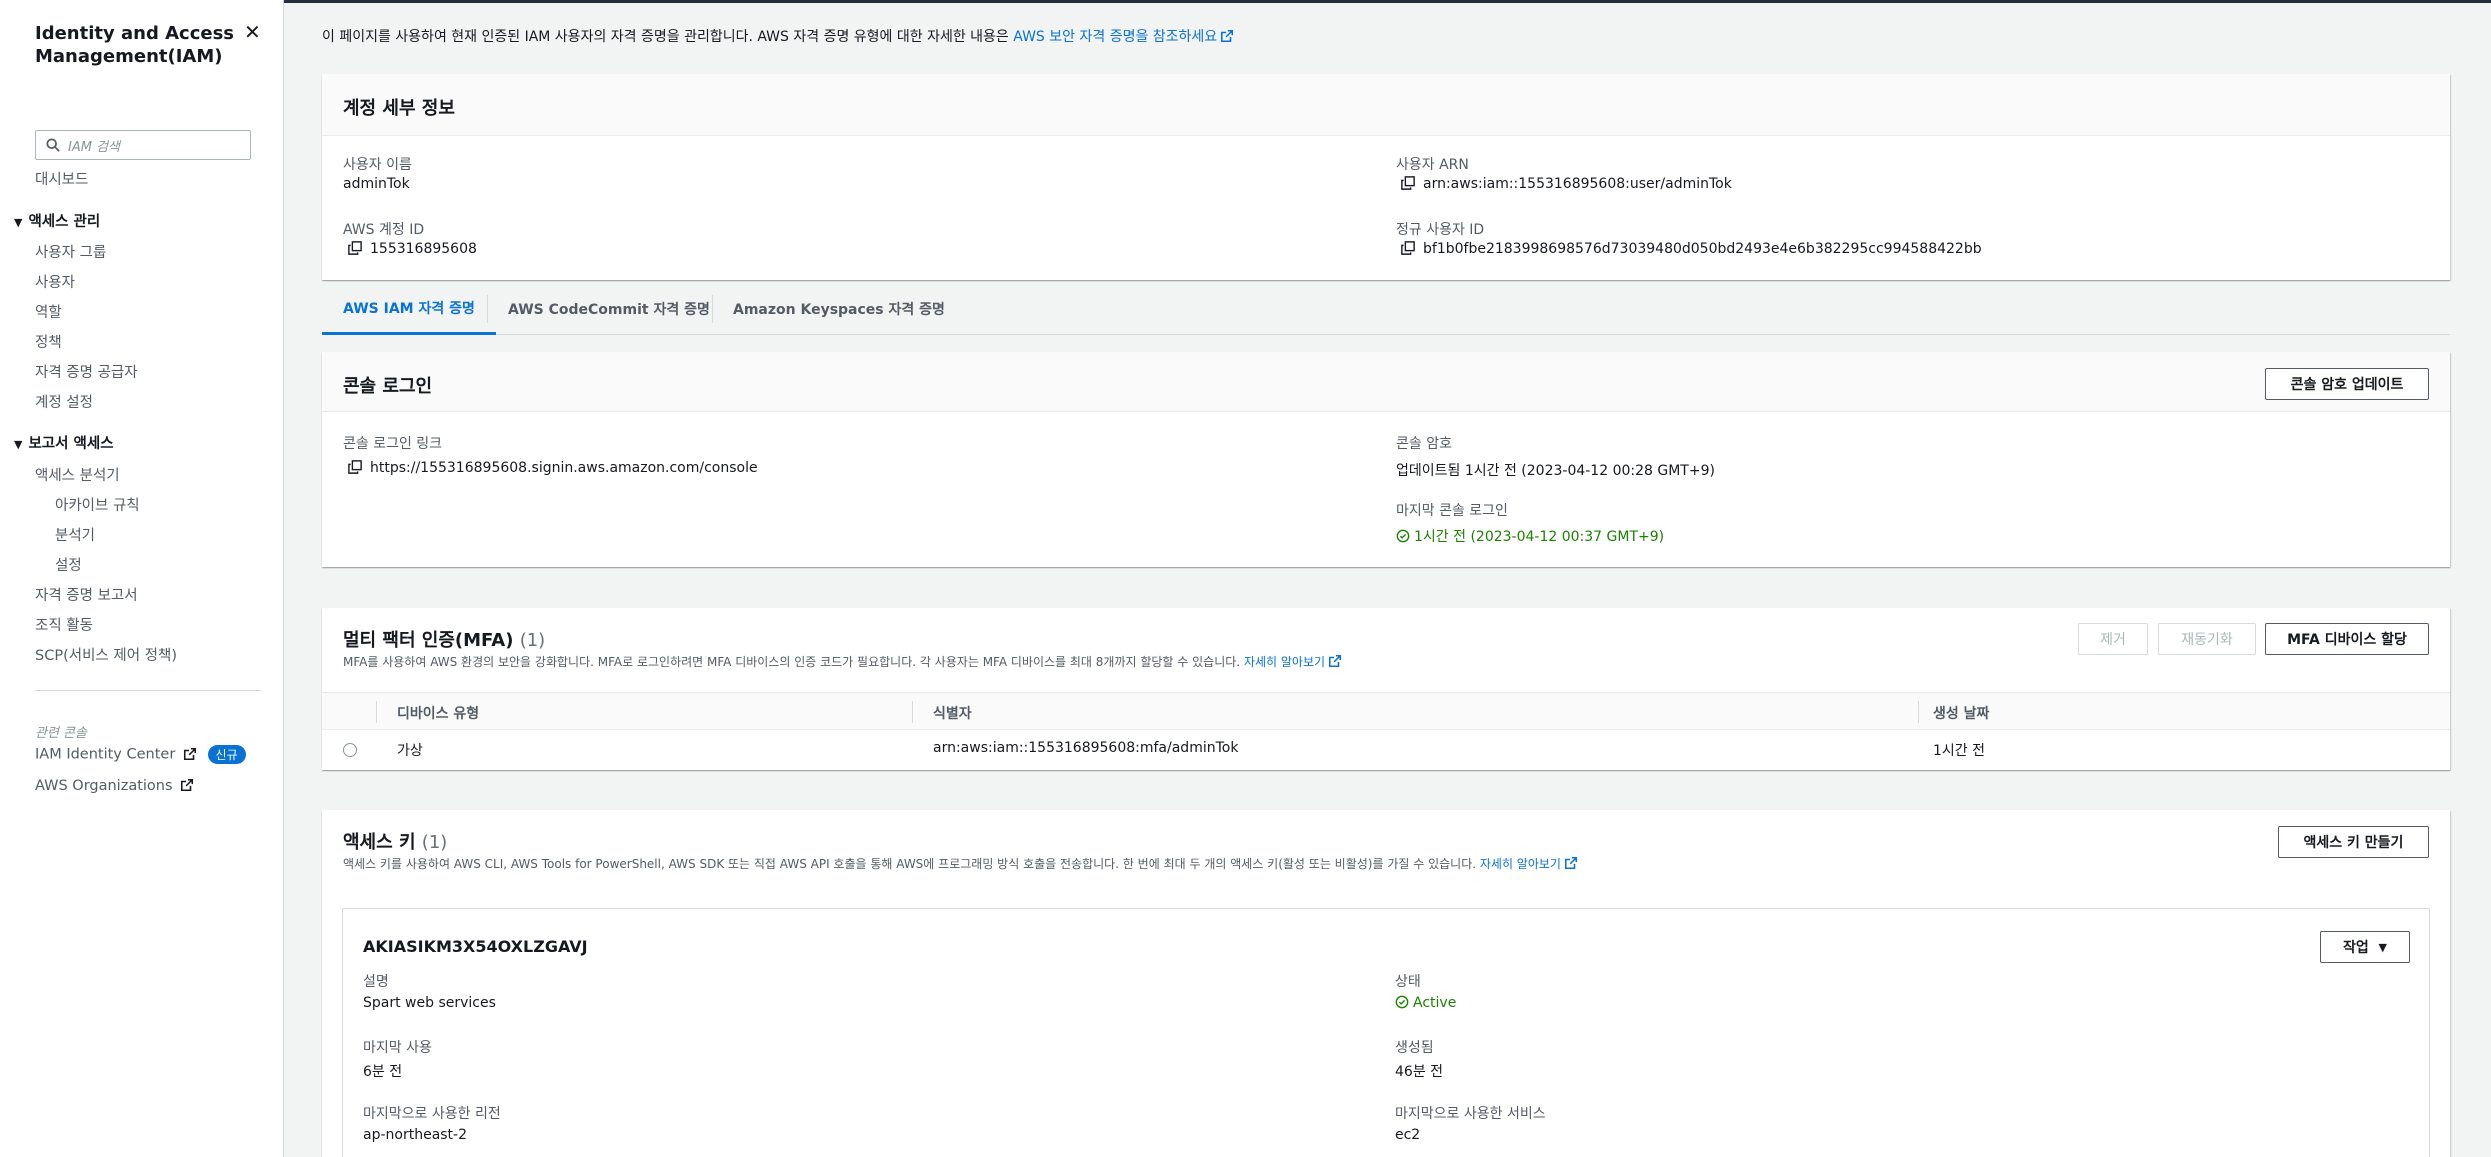  Describe the element at coordinates (77, 474) in the screenshot. I see `sidebar-item-access-analyzer: 액세스 분석기` at that location.